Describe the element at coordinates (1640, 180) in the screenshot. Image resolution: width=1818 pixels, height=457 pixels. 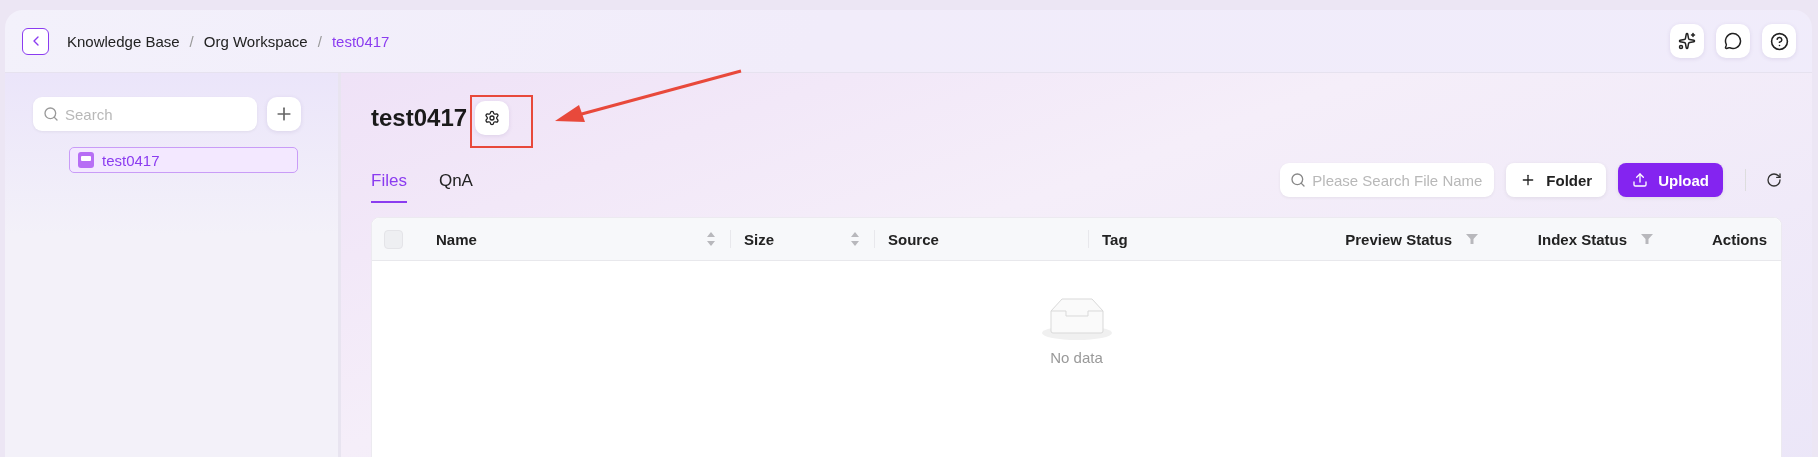
I see `upload-icon` at that location.